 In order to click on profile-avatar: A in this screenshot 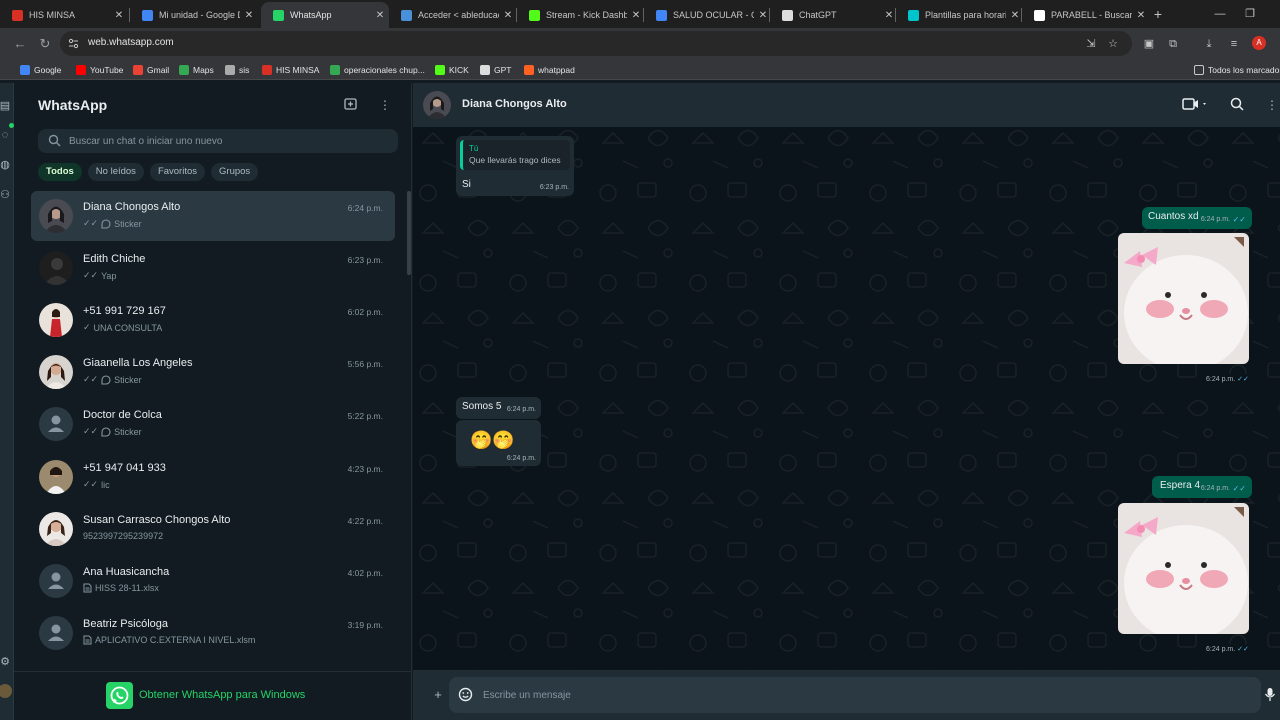, I will do `click(1259, 43)`.